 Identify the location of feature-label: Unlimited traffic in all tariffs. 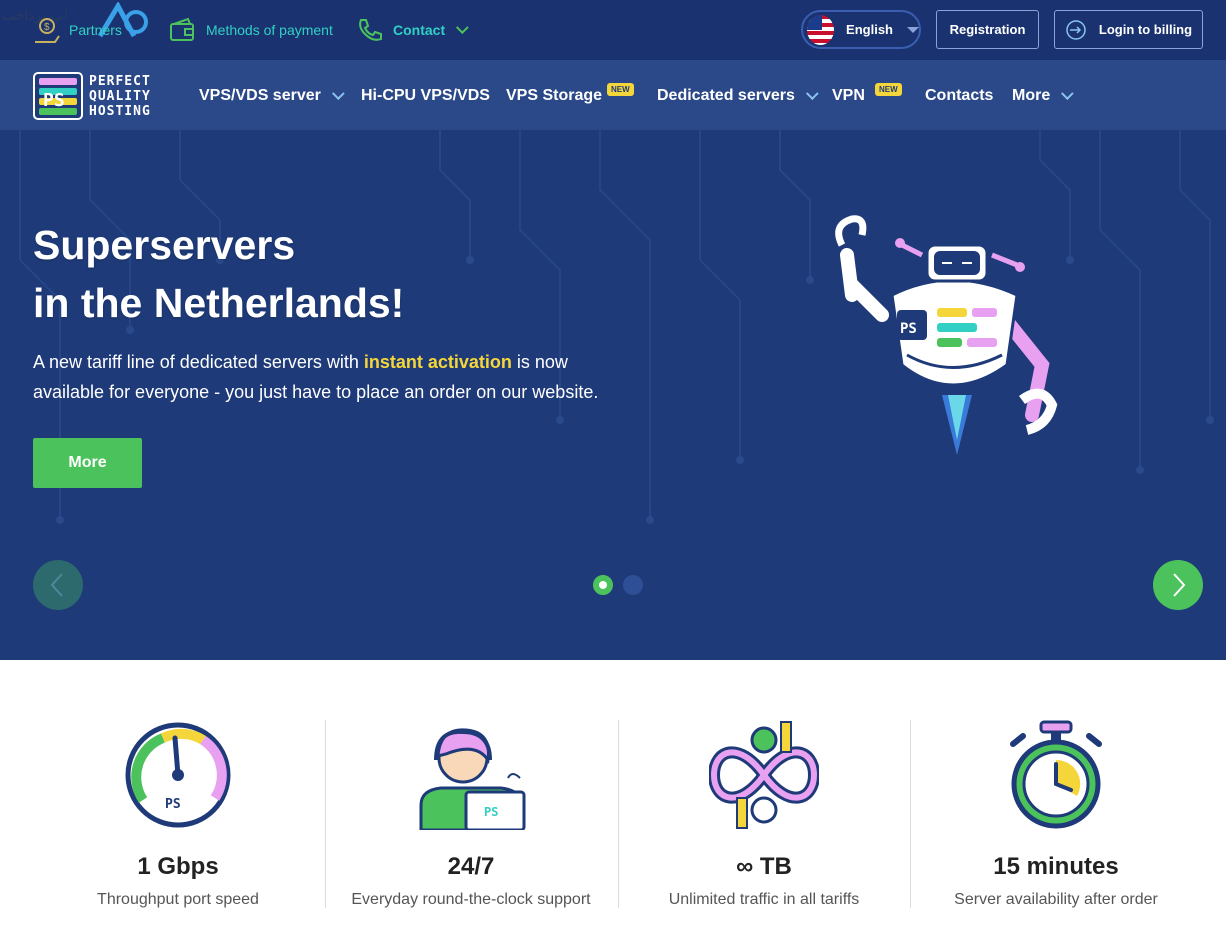
(764, 899).